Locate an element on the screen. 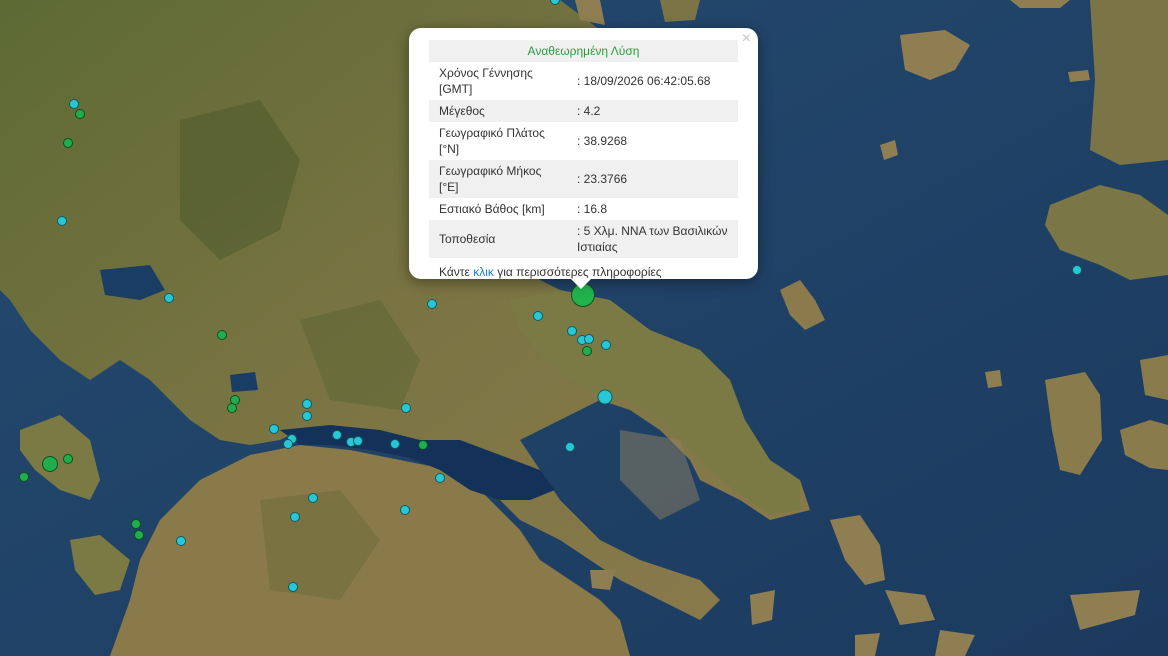 The width and height of the screenshot is (1168, 656). magnitude-label: Μέγεθος is located at coordinates (498, 111).